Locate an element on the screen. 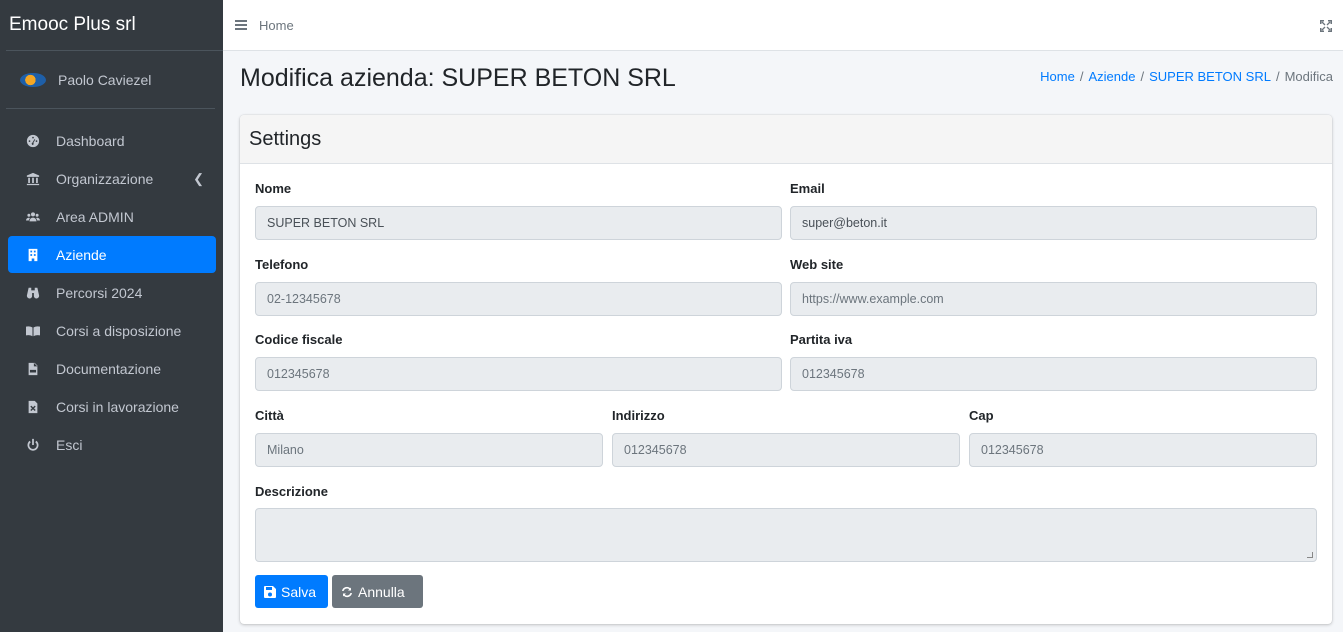 This screenshot has width=1343, height=632. telefono-field: 02-12345678 is located at coordinates (518, 299).